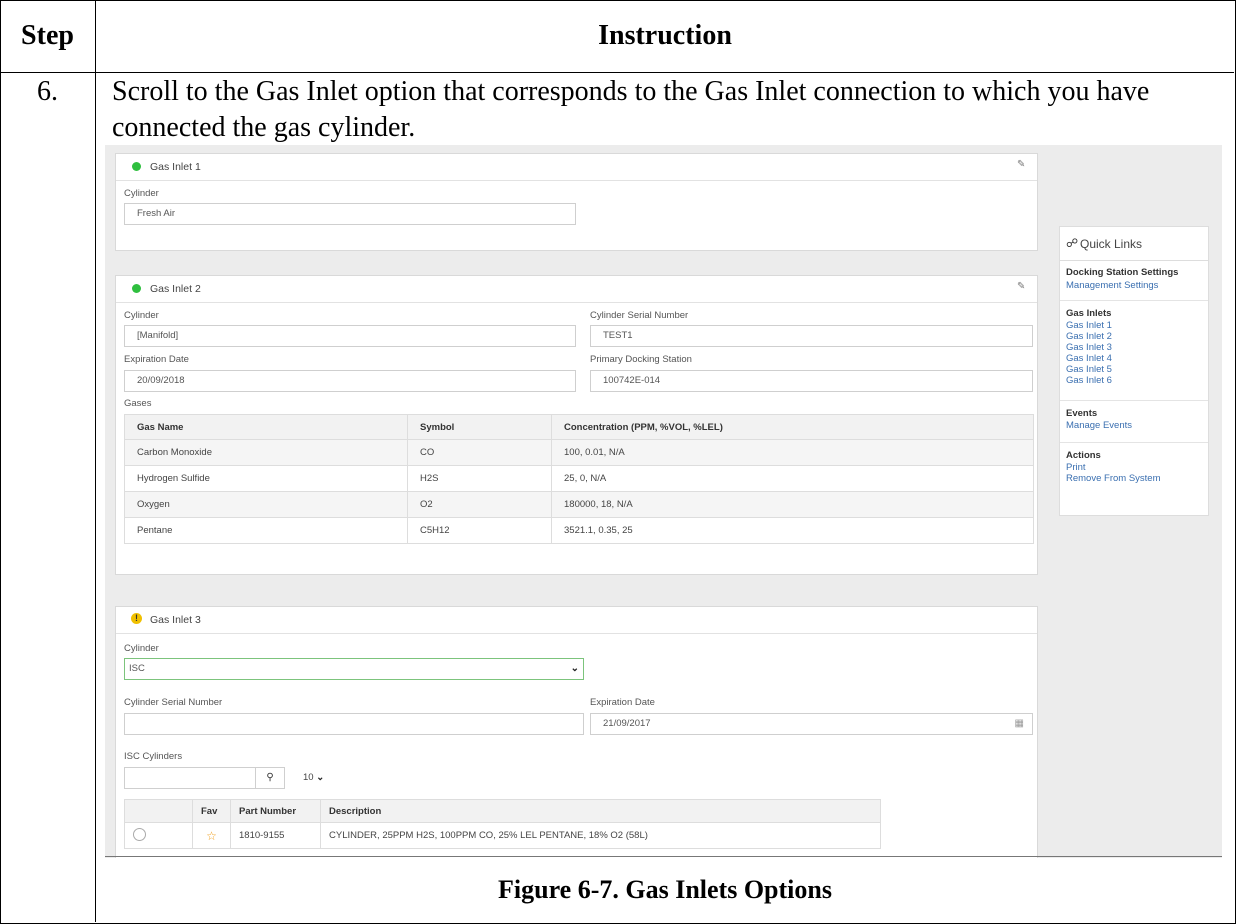 This screenshot has width=1236, height=924. I want to click on link-gas-inlet-4: Gas Inlet 4, so click(1089, 358).